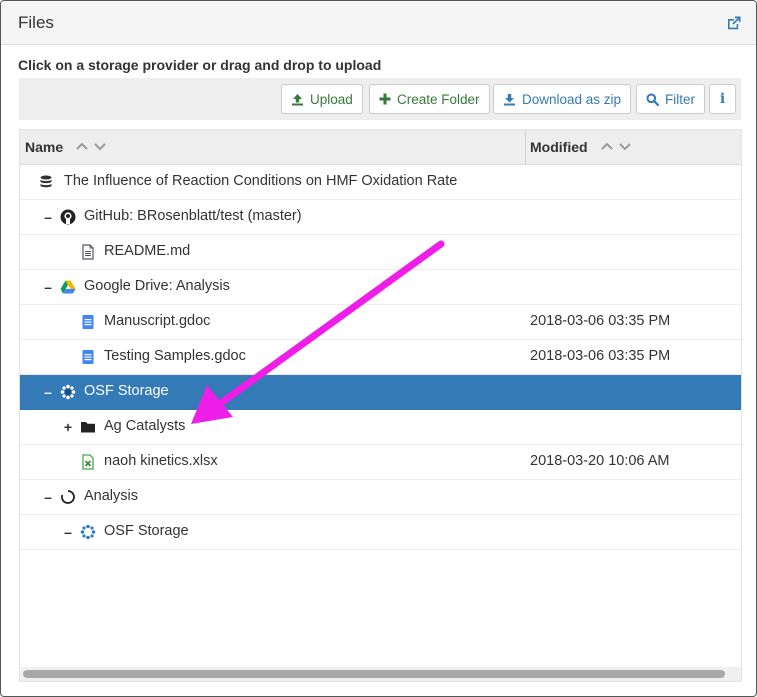 Image resolution: width=757 pixels, height=697 pixels. I want to click on download-zip-button: Download as zip, so click(562, 99).